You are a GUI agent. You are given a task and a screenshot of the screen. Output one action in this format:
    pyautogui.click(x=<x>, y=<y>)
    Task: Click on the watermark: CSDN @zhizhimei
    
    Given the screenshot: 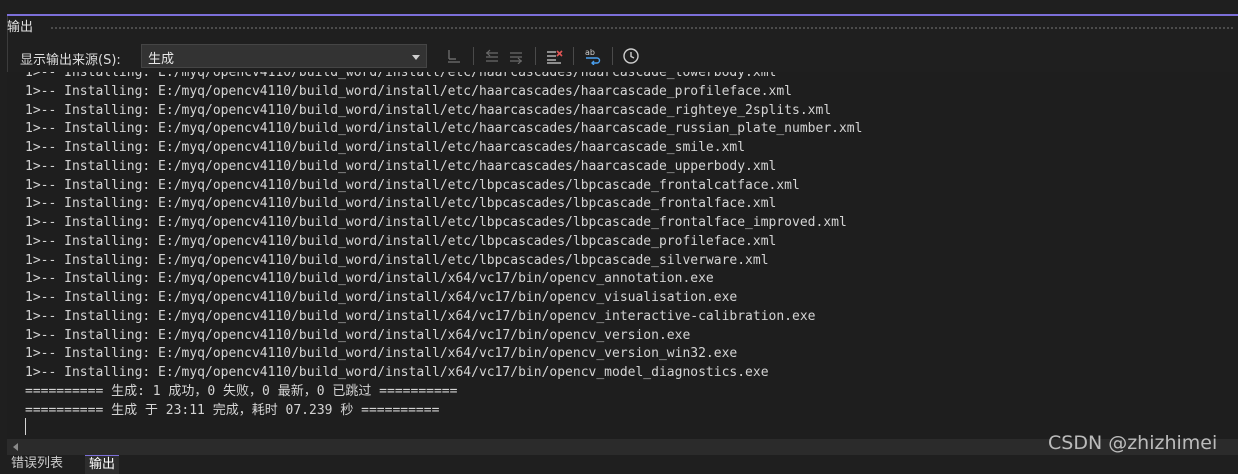 What is the action you would take?
    pyautogui.click(x=1133, y=443)
    